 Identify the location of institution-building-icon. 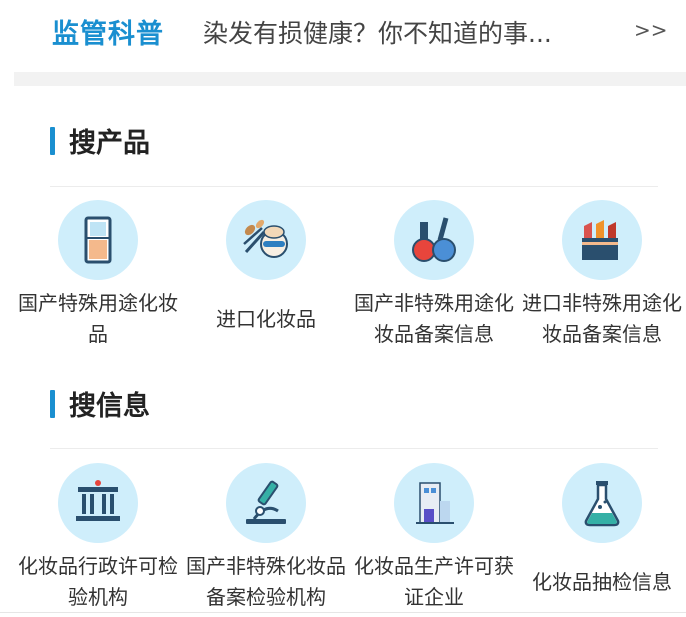
(98, 503).